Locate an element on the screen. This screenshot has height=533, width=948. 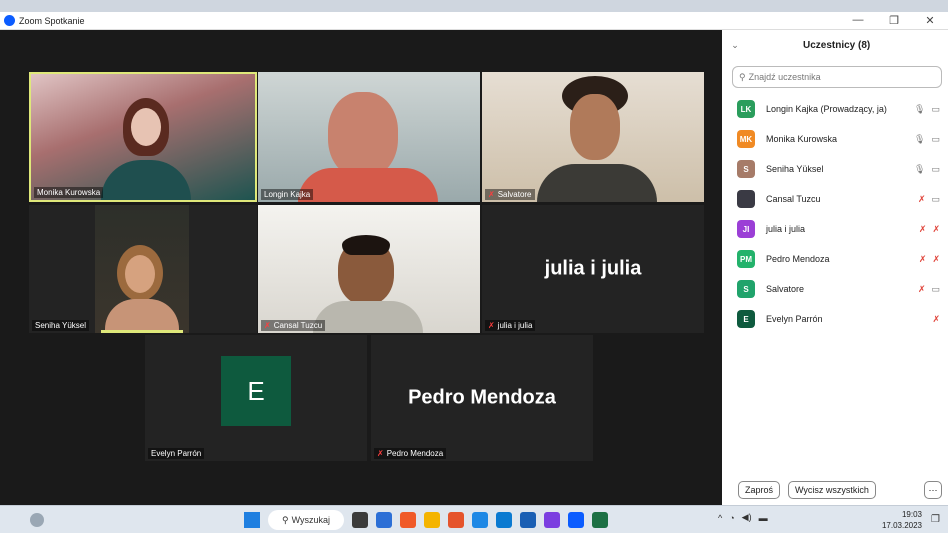
video-tile: Longin Kajka is located at coordinates (369, 137).